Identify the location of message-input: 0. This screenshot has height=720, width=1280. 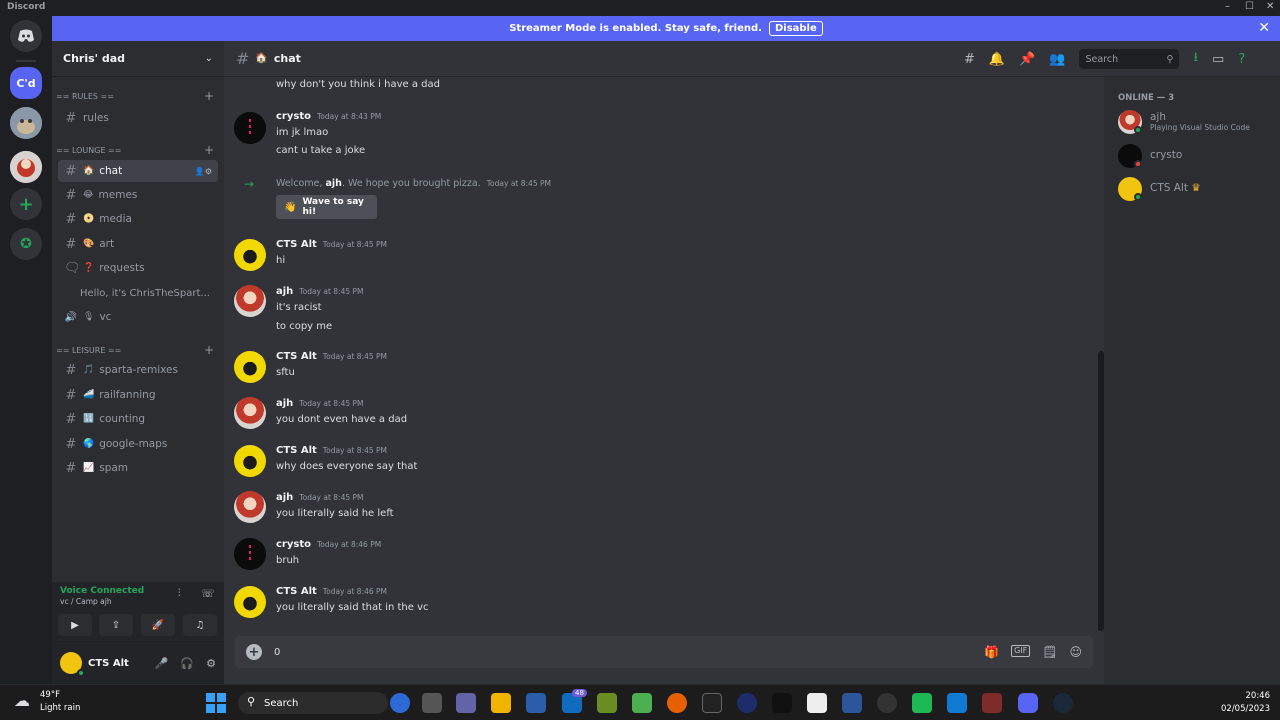
(277, 652).